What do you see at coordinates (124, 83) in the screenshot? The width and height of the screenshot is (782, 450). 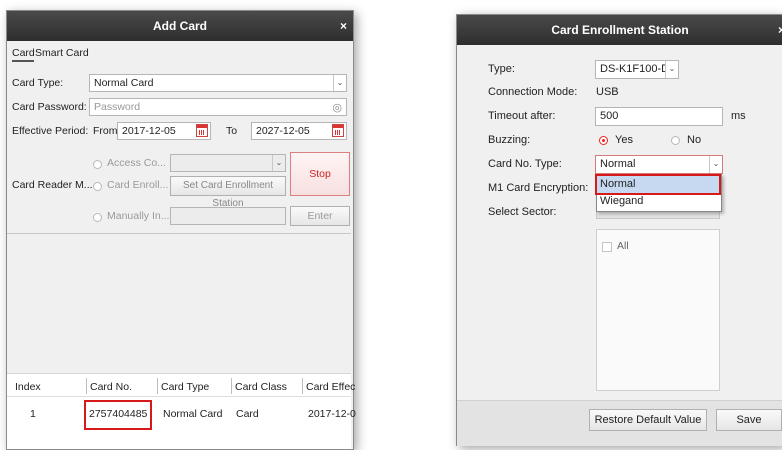 I see `card-type-value: Normal Card` at bounding box center [124, 83].